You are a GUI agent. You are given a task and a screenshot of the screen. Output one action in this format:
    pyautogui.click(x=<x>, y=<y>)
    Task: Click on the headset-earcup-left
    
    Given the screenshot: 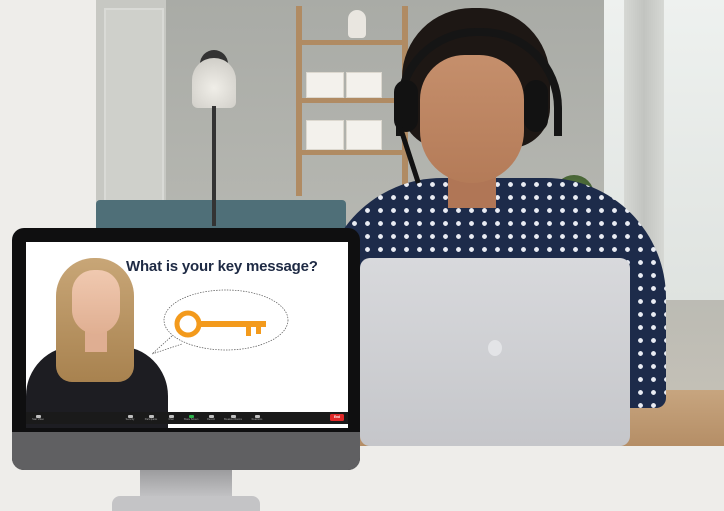 What is the action you would take?
    pyautogui.click(x=406, y=106)
    